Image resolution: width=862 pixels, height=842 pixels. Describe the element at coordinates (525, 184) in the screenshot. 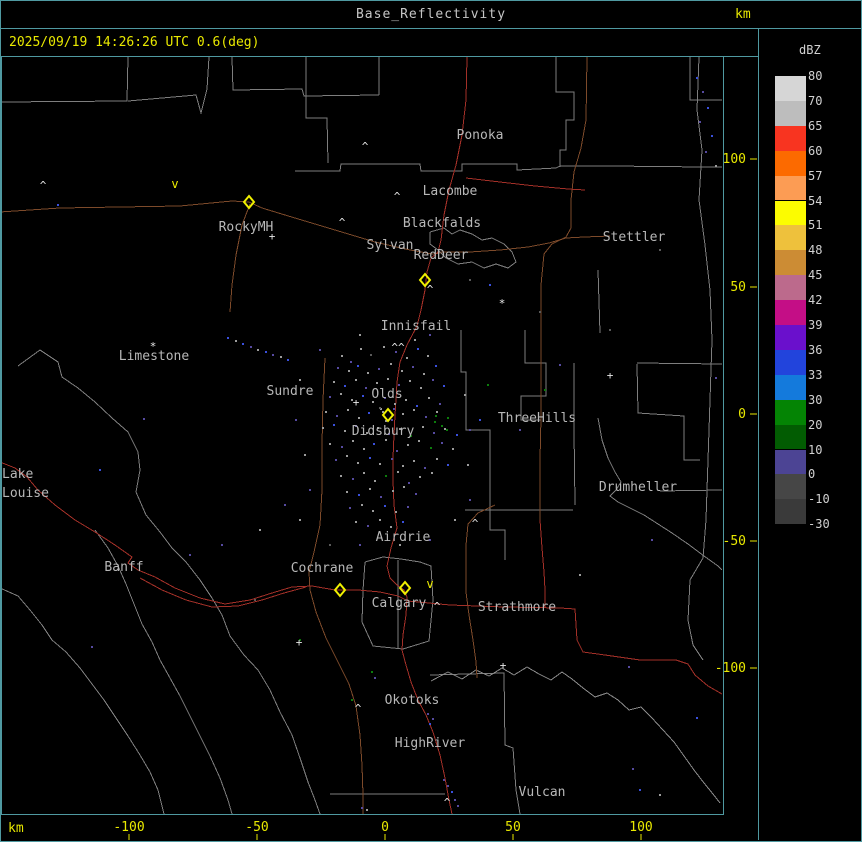

I see `primary-highway-line` at that location.